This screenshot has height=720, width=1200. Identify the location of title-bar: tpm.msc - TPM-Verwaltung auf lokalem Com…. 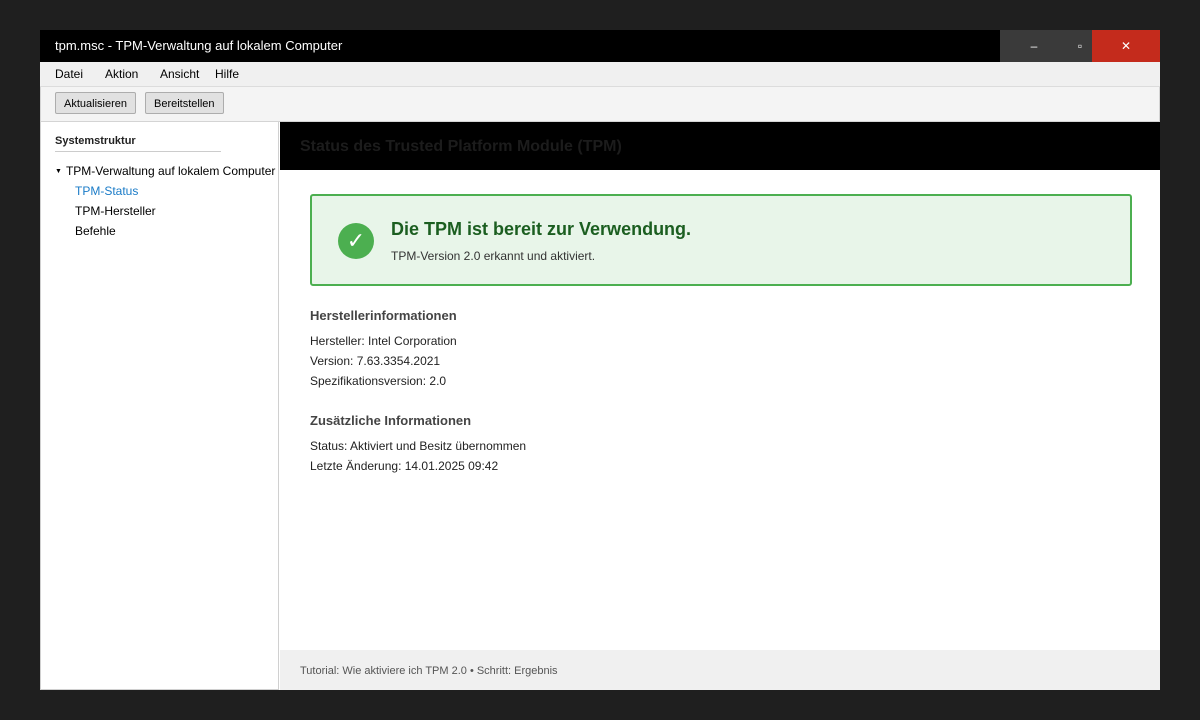
(600, 46).